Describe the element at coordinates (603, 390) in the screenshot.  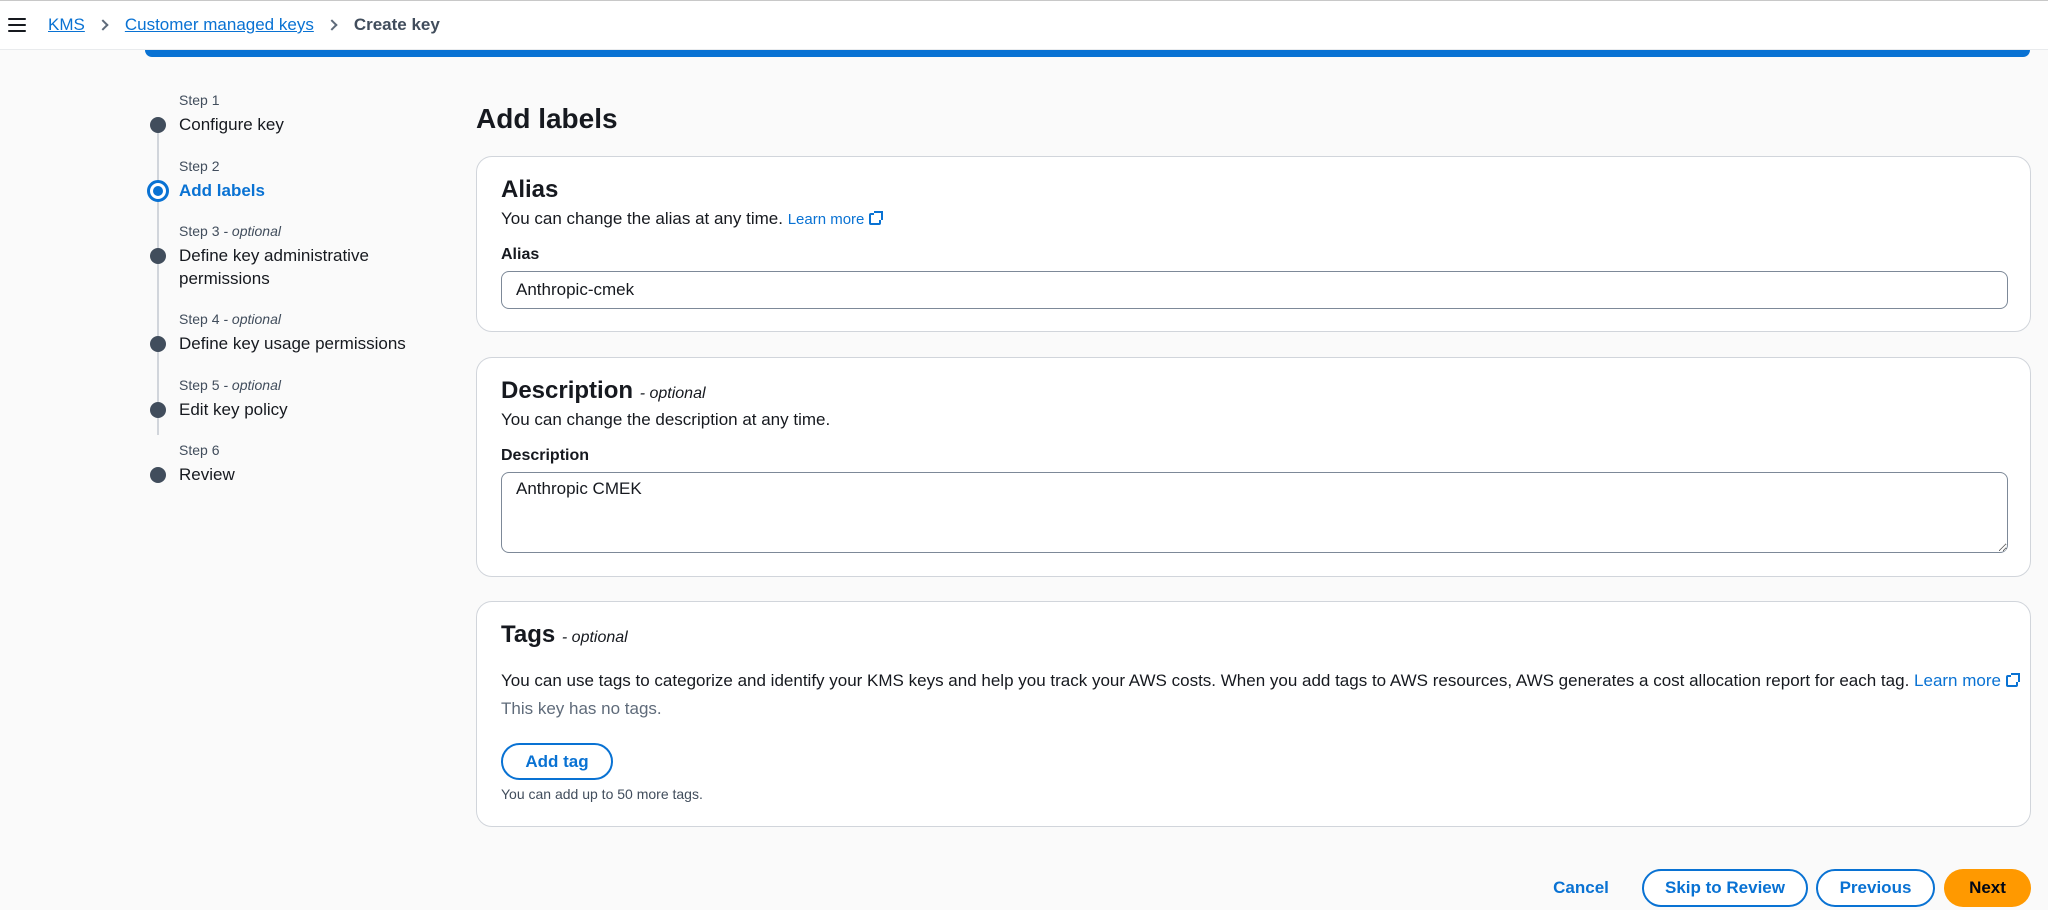
I see `description-heading: Description - optional` at that location.